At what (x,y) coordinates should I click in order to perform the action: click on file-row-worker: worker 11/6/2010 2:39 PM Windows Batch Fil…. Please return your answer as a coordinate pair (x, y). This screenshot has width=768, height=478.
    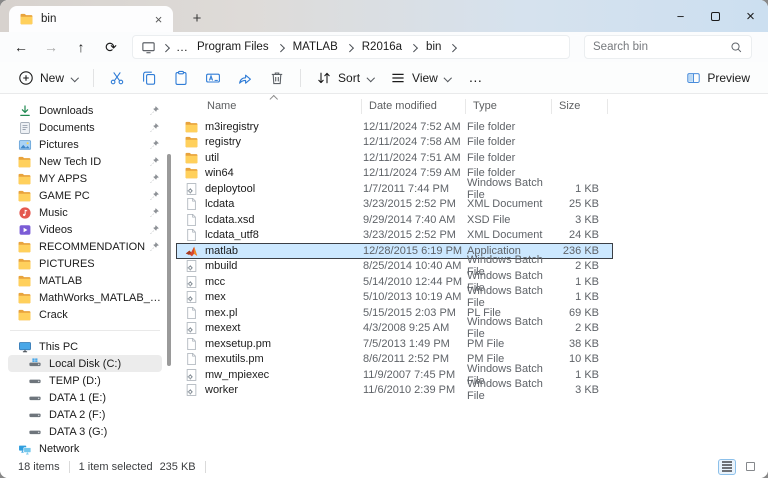
    Looking at the image, I should click on (394, 390).